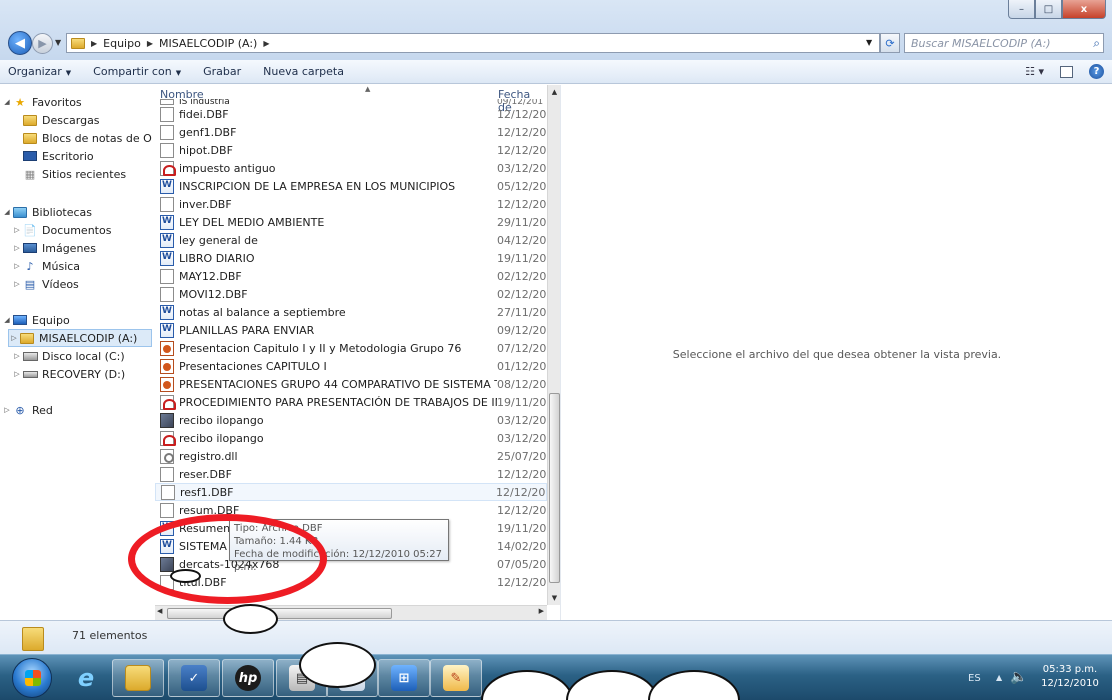  What do you see at coordinates (974, 678) in the screenshot?
I see `language-indicator: ES` at bounding box center [974, 678].